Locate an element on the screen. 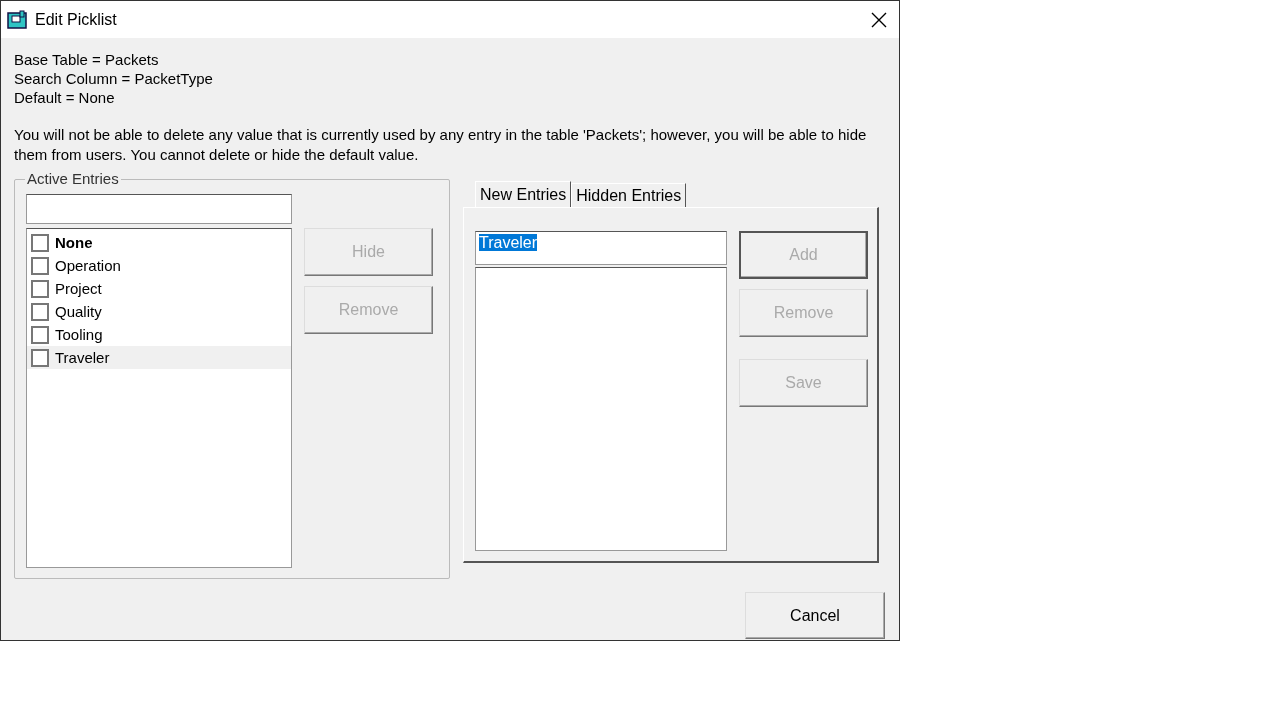 Image resolution: width=1280 pixels, height=720 pixels. list-item: Traveler is located at coordinates (159, 357).